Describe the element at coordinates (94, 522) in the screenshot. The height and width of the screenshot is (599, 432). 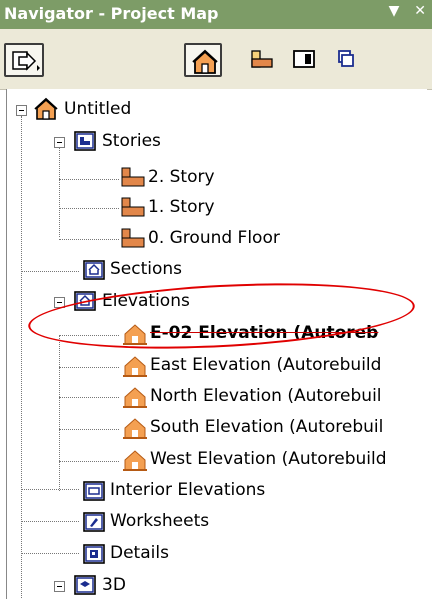
I see `worksheet-folder-icon` at that location.